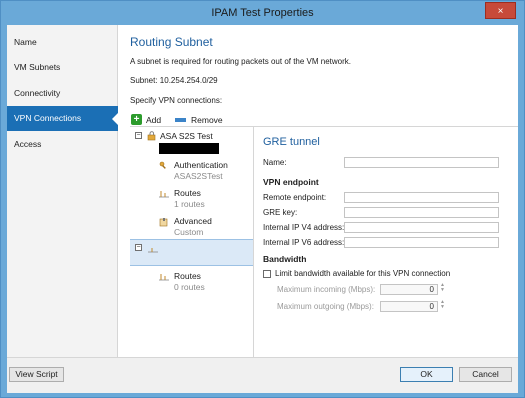 This screenshot has height=398, width=525. I want to click on key-icon, so click(163, 166).